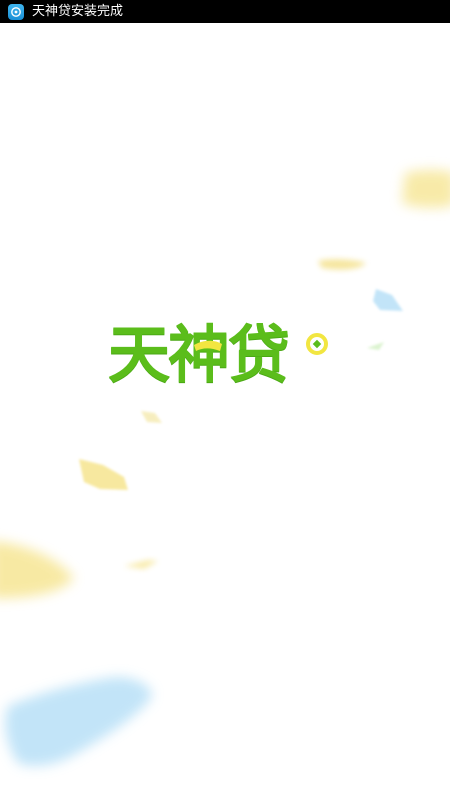  What do you see at coordinates (225, 11) in the screenshot?
I see `status-bar: 天神贷安装完成` at bounding box center [225, 11].